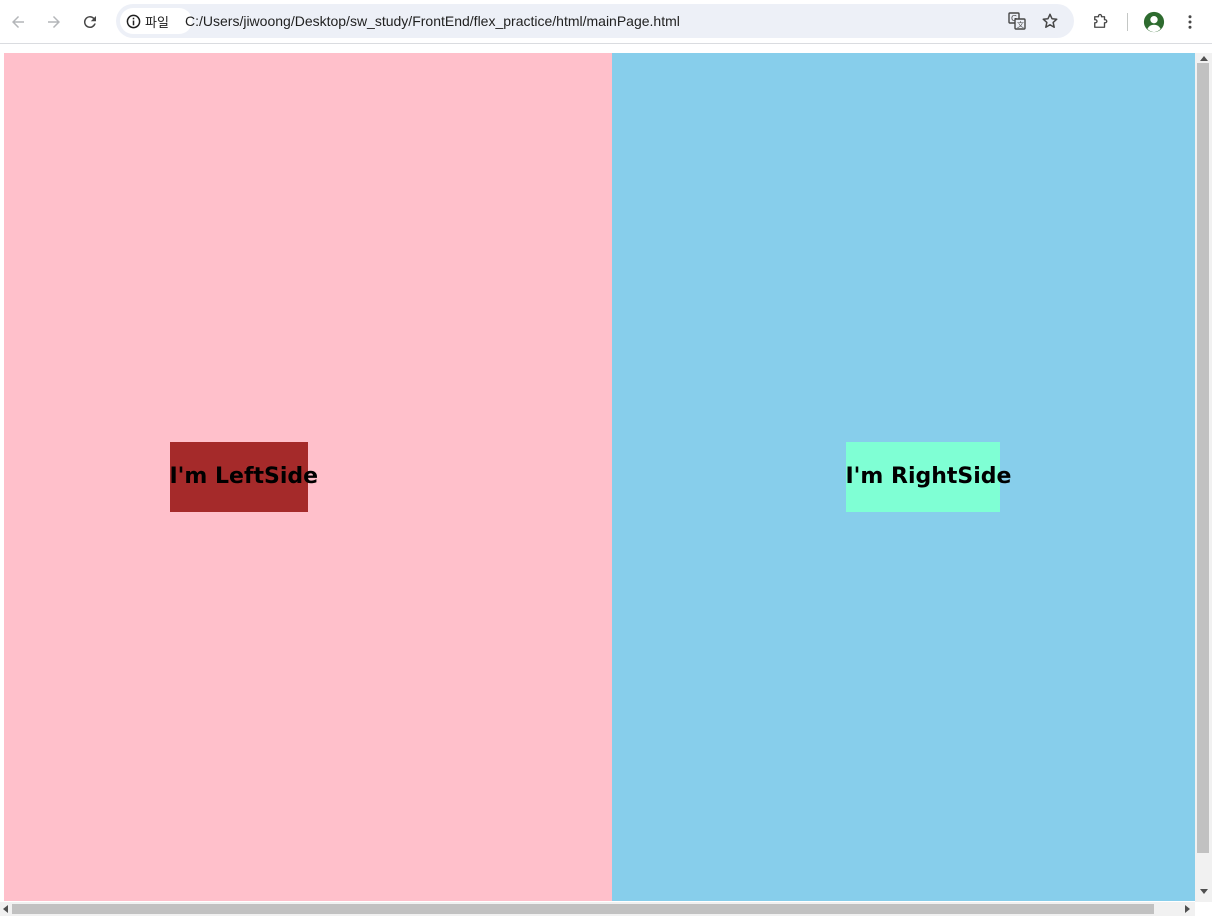 The height and width of the screenshot is (916, 1212). Describe the element at coordinates (1020, 24) in the screenshot. I see `svg-text: 文` at that location.